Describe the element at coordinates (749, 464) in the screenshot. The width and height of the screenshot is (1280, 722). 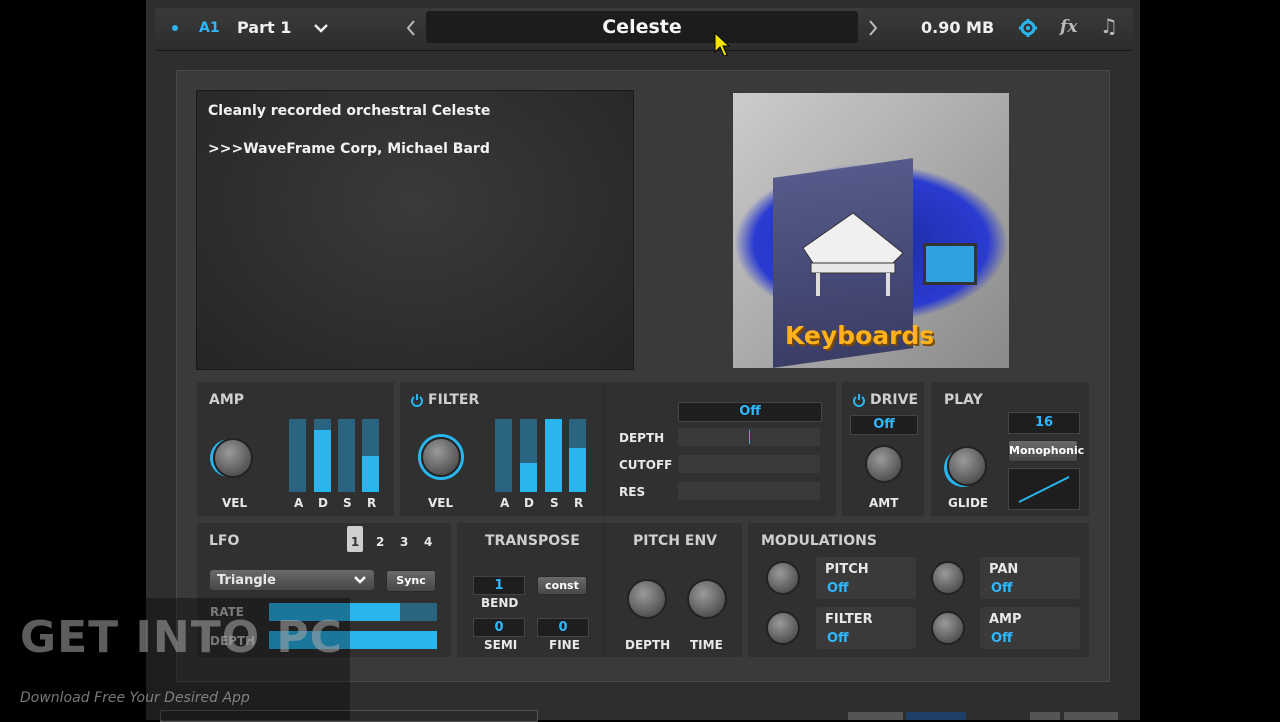
I see `filter-cutoff-slider` at that location.